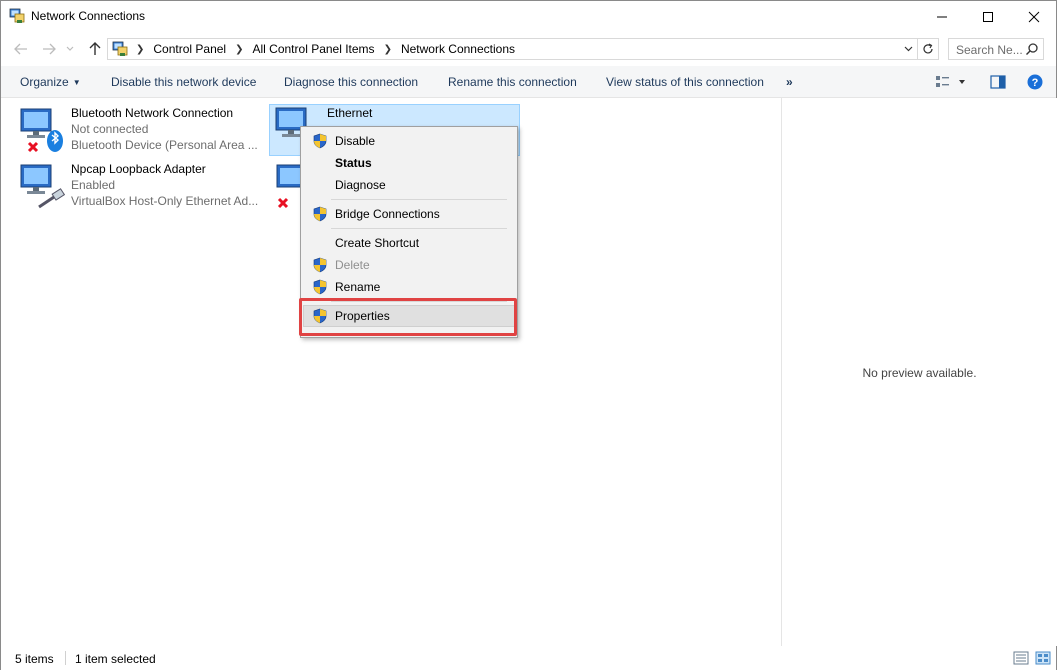 The width and height of the screenshot is (1057, 670). Describe the element at coordinates (93, 185) in the screenshot. I see `item-status: Enabled` at that location.